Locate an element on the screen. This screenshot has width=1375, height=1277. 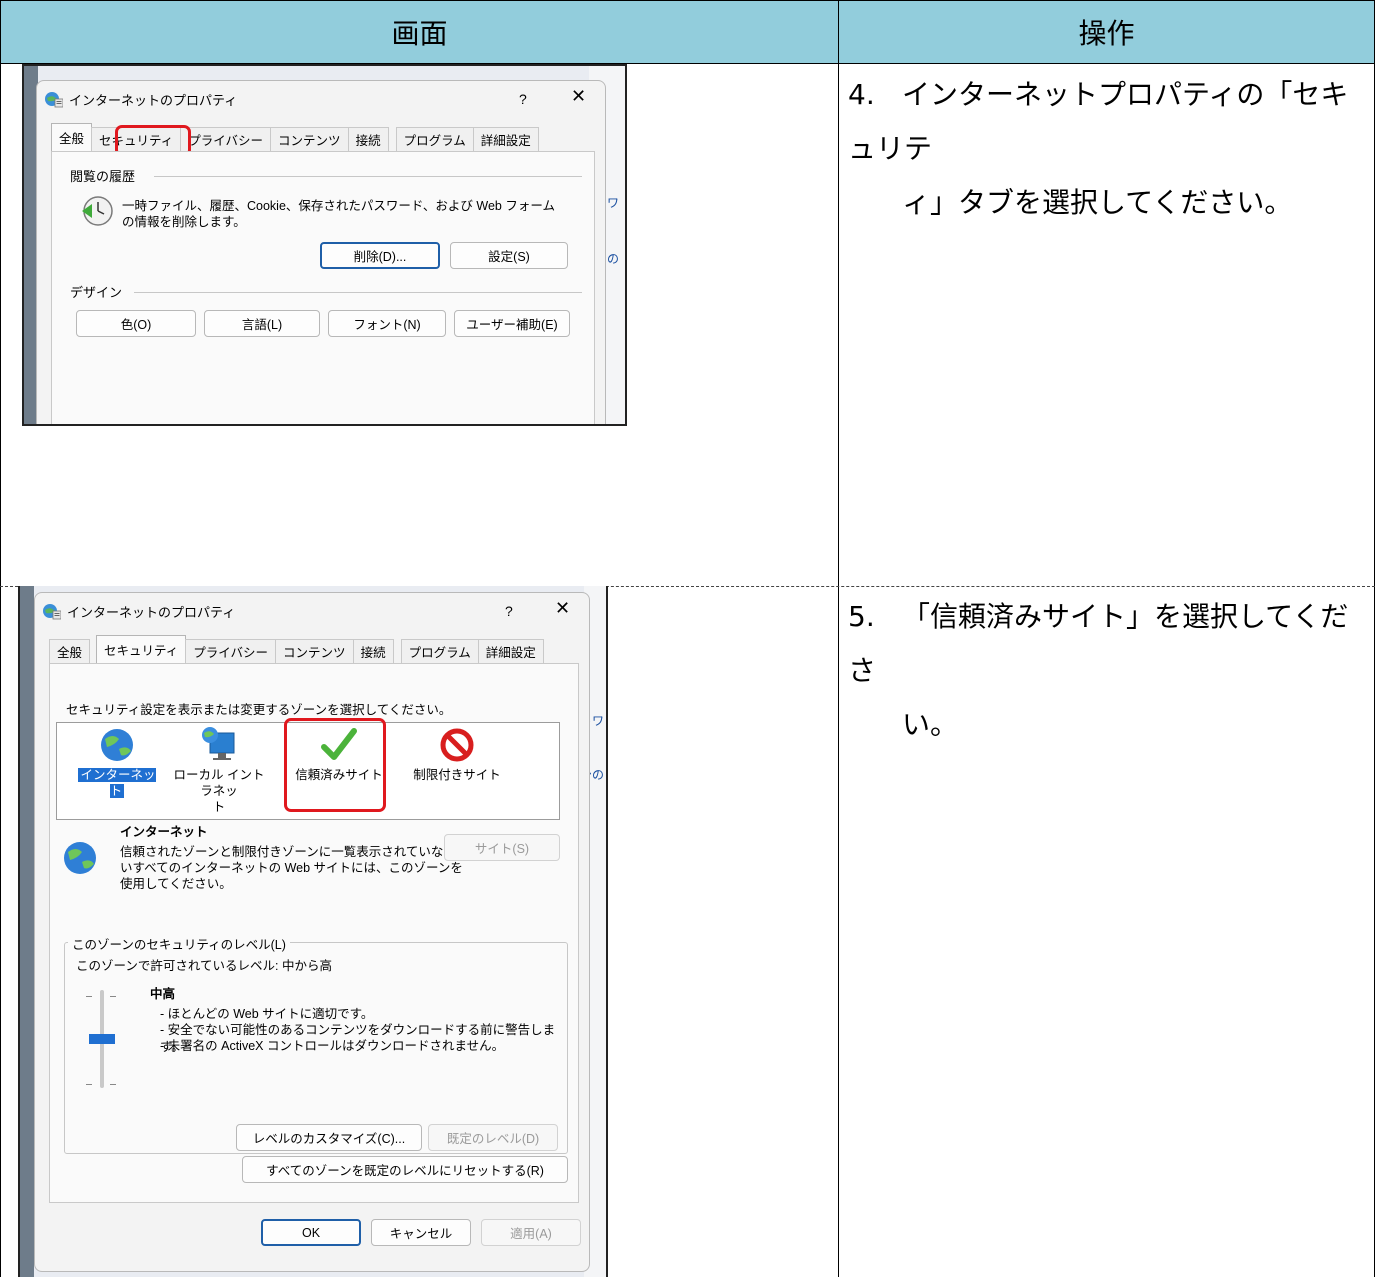
history-group-title: 閲覧の履歴 is located at coordinates (103, 176).